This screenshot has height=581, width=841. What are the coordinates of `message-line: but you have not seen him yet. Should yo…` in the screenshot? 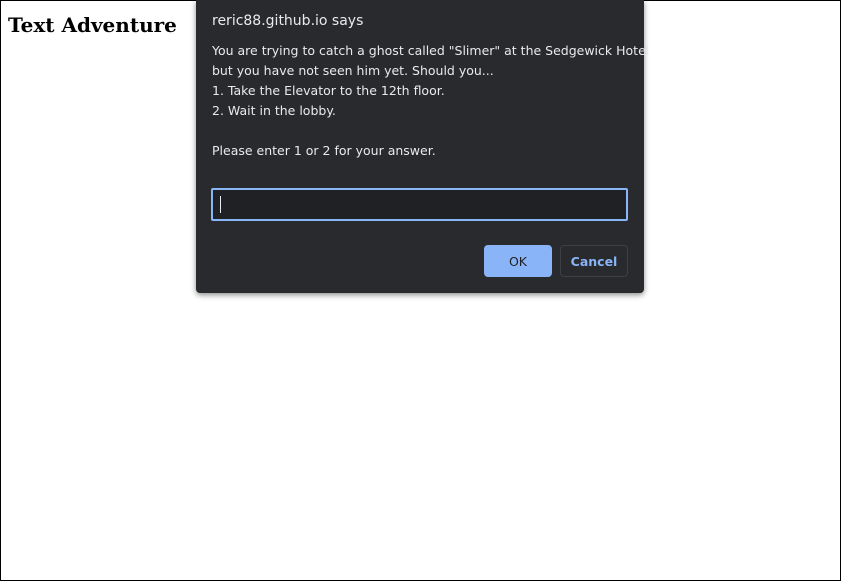 It's located at (353, 70).